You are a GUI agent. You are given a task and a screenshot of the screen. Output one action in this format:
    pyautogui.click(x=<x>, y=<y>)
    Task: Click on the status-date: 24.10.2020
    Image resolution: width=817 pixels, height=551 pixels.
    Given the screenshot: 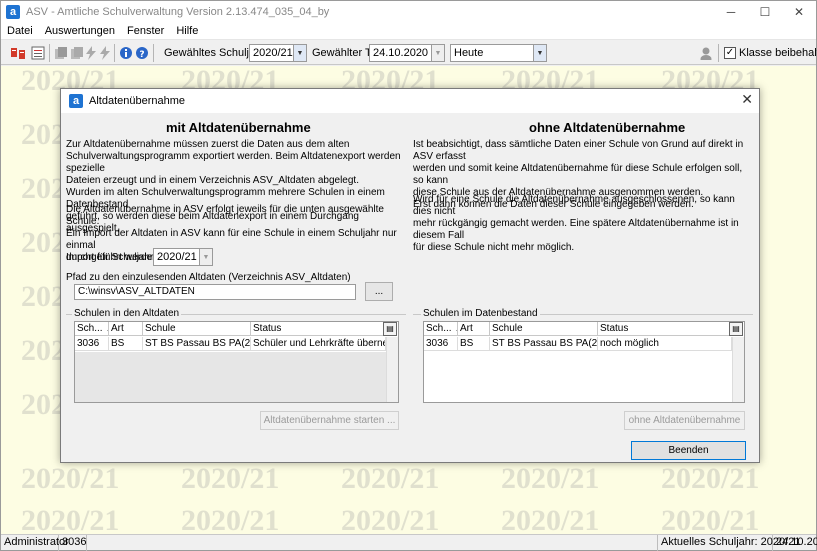 What is the action you would take?
    pyautogui.click(x=796, y=542)
    